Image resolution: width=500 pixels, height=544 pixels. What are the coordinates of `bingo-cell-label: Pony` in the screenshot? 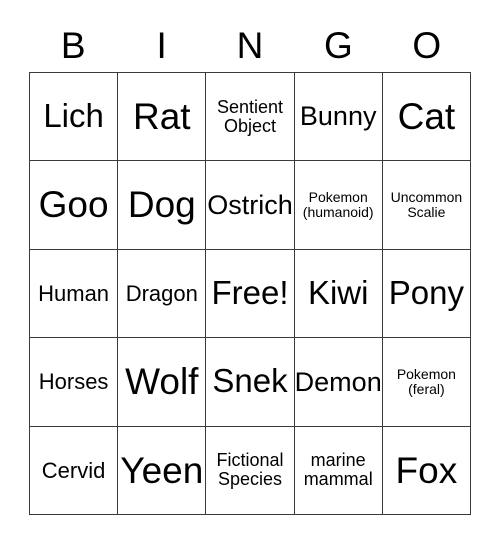 It's located at (426, 292).